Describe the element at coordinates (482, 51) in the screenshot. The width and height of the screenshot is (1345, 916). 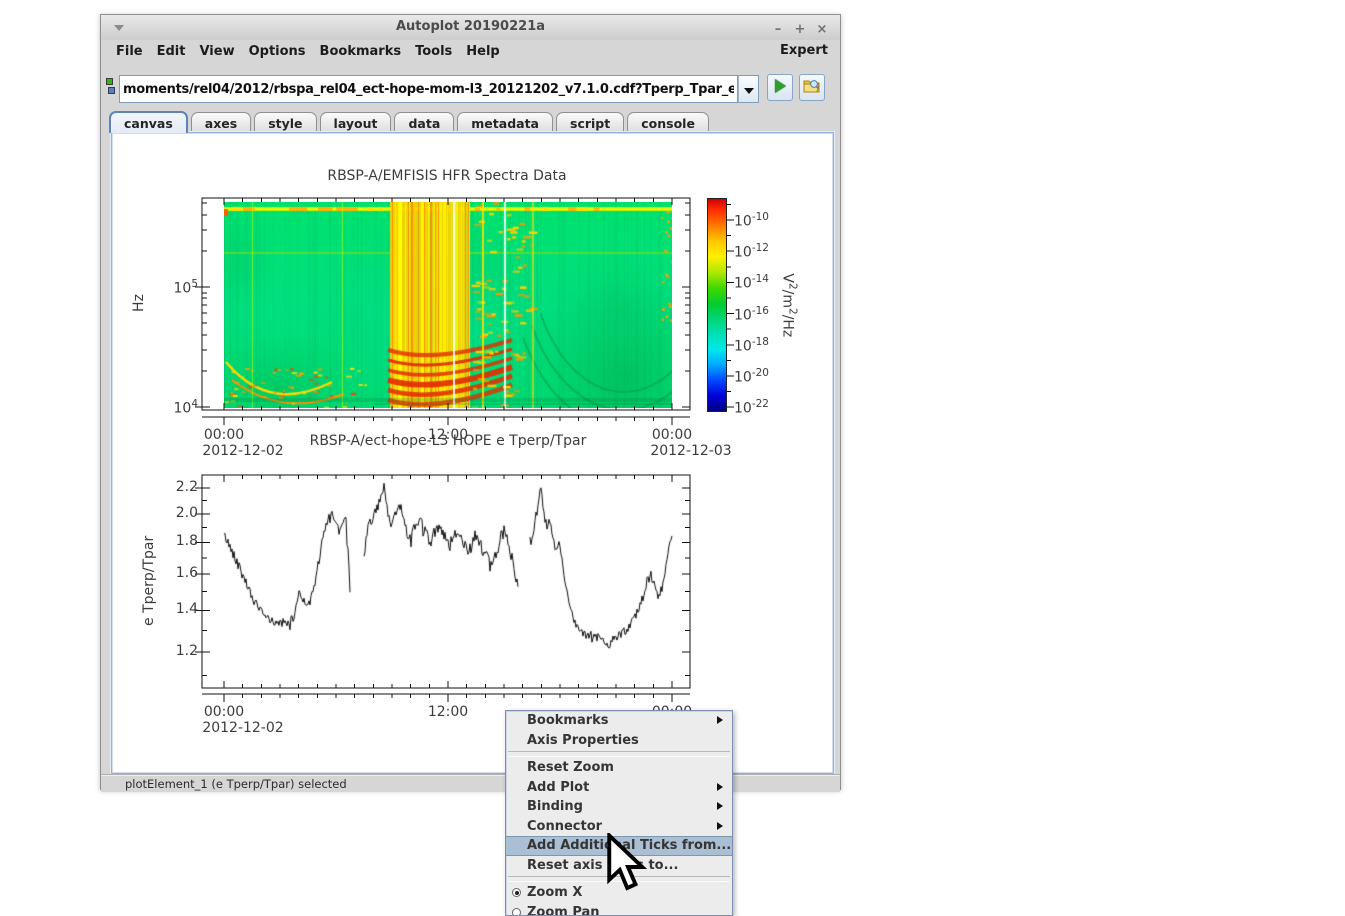
I see `menu-help: Help` at that location.